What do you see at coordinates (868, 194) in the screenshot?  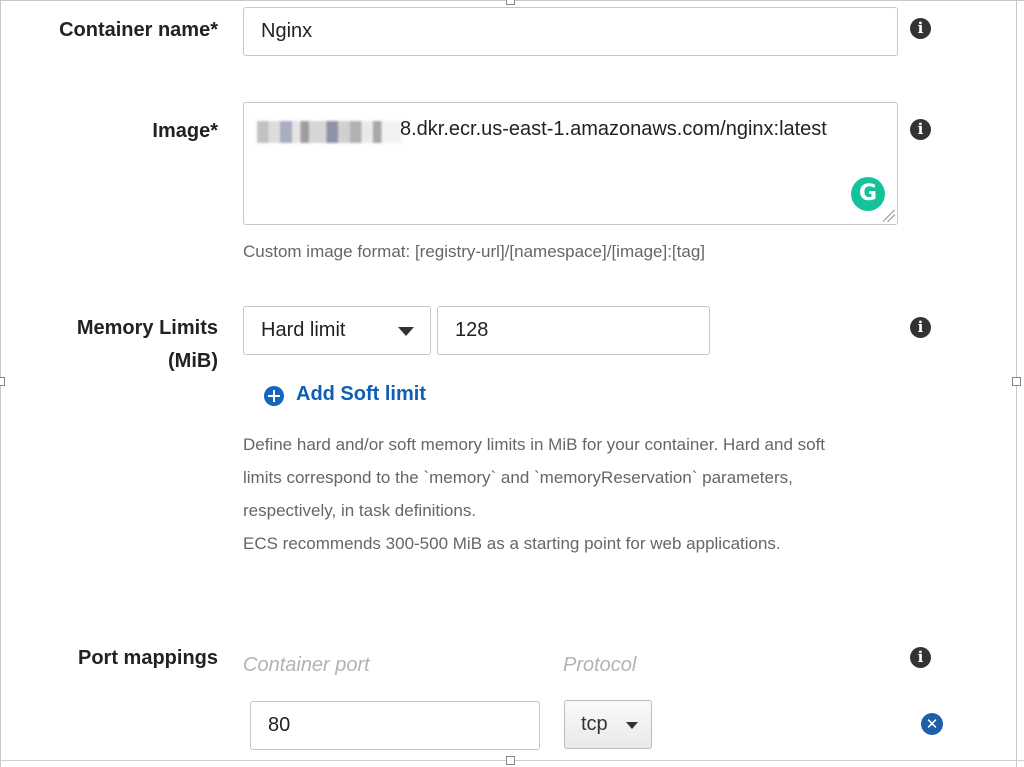 I see `grammarly-icon: G` at bounding box center [868, 194].